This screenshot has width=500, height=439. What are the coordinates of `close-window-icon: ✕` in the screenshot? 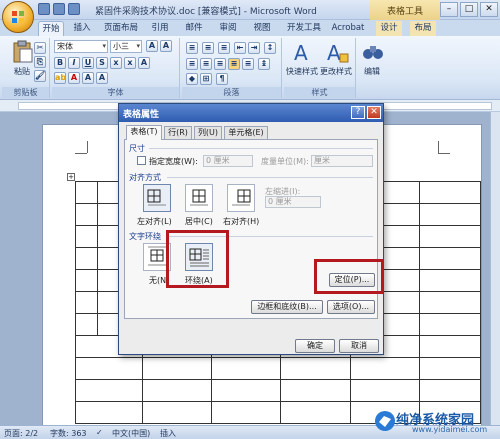 It's located at (489, 9).